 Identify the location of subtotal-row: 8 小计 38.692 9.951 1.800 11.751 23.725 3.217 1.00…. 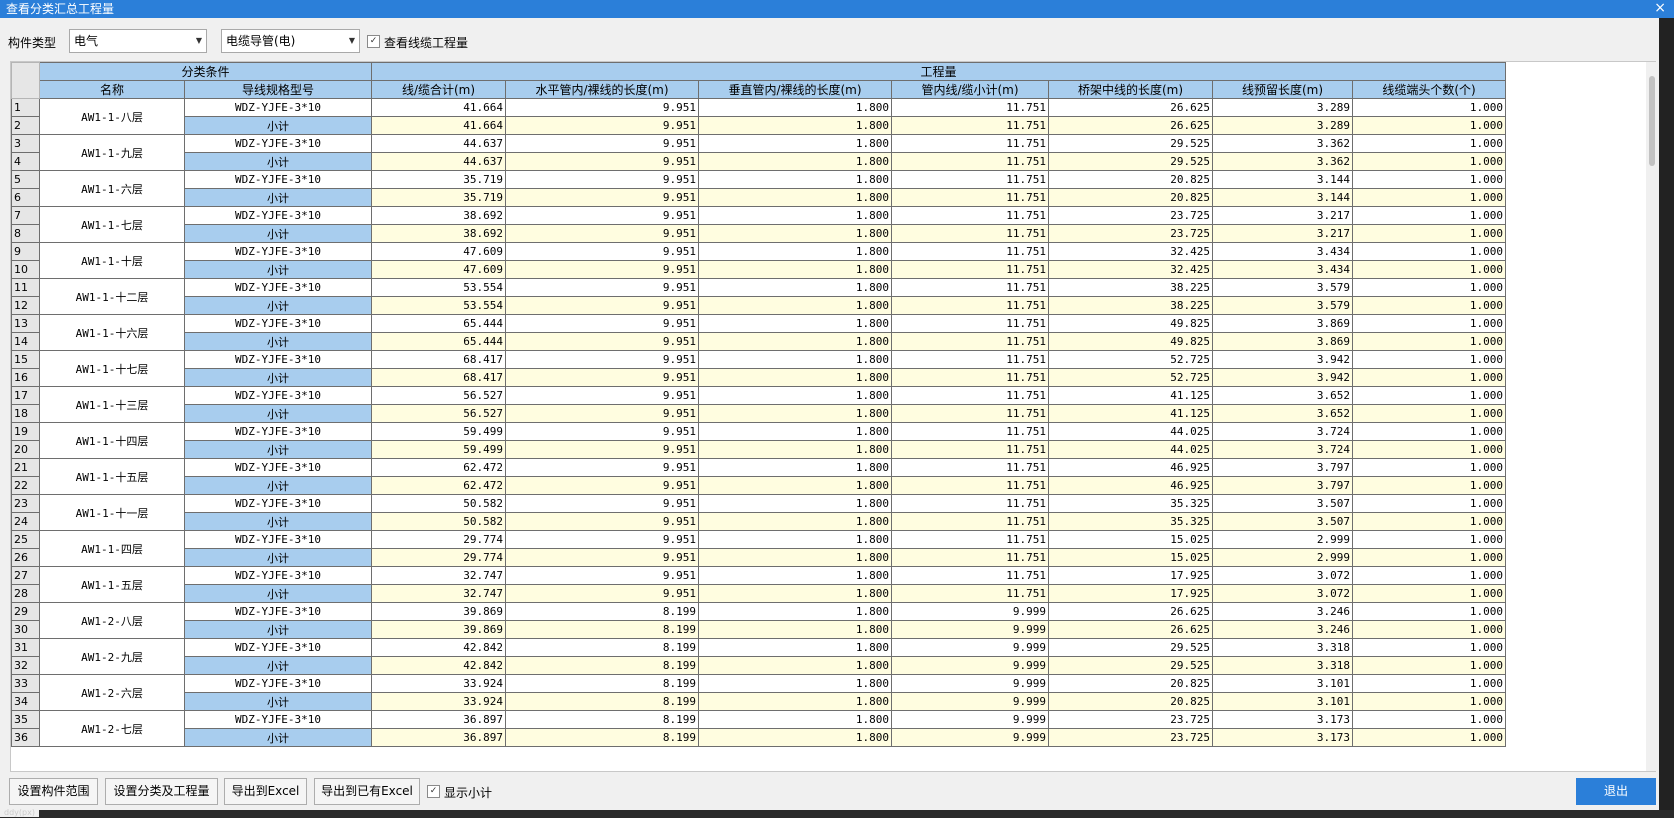
(758, 233).